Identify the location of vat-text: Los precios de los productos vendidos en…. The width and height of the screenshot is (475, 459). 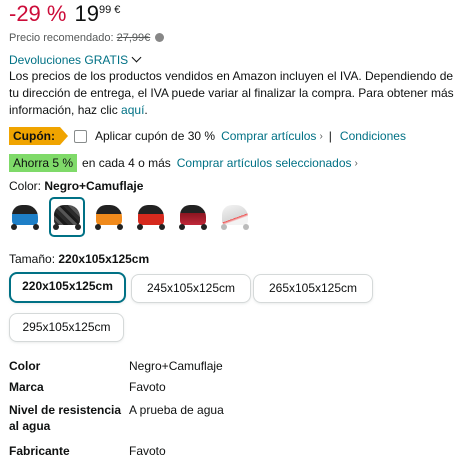
(231, 93).